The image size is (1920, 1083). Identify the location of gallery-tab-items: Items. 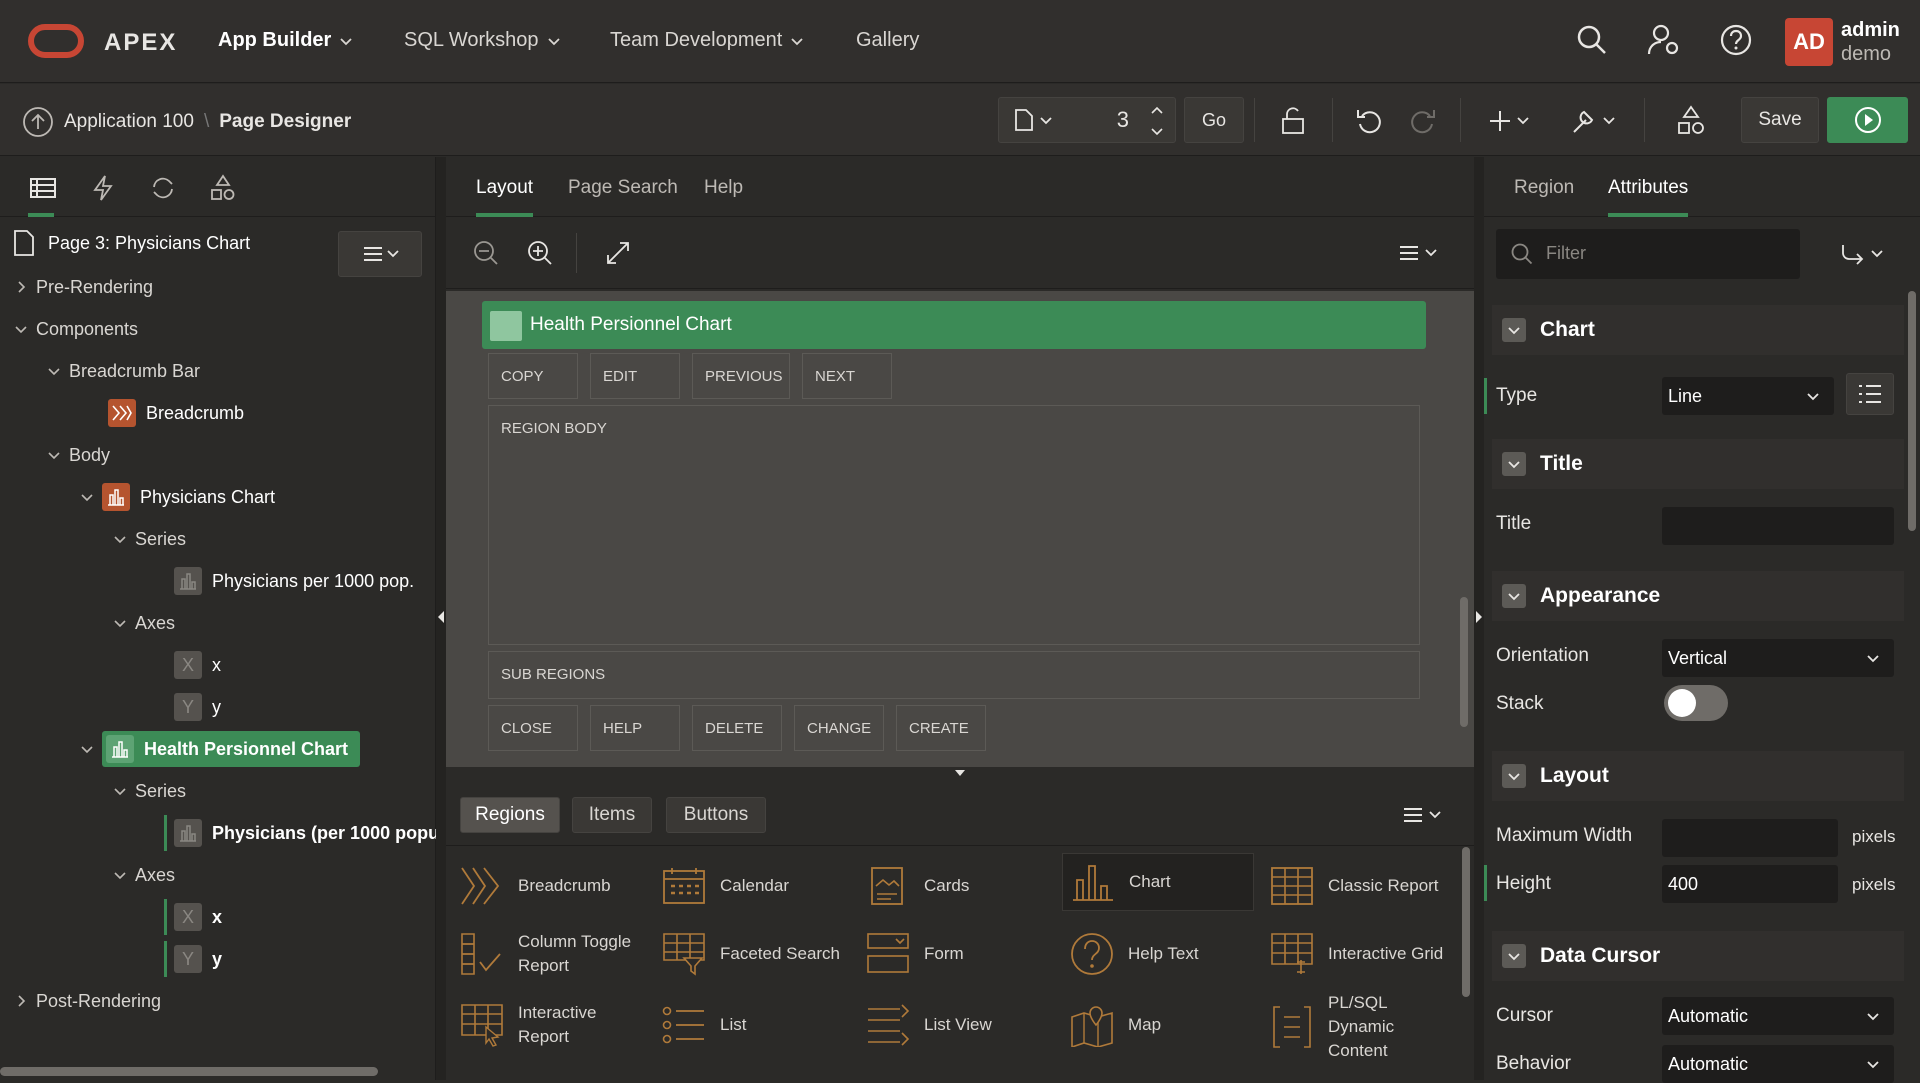
(612, 815).